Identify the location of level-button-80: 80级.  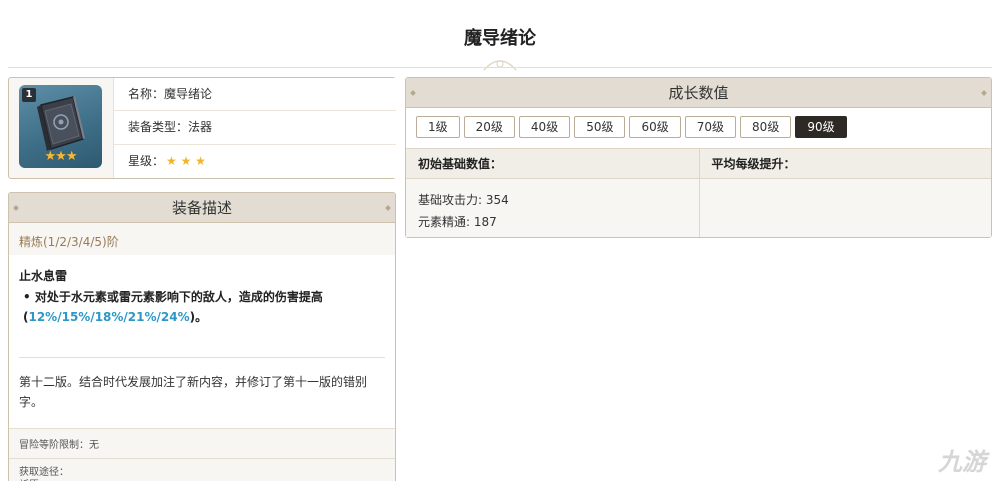
(766, 127).